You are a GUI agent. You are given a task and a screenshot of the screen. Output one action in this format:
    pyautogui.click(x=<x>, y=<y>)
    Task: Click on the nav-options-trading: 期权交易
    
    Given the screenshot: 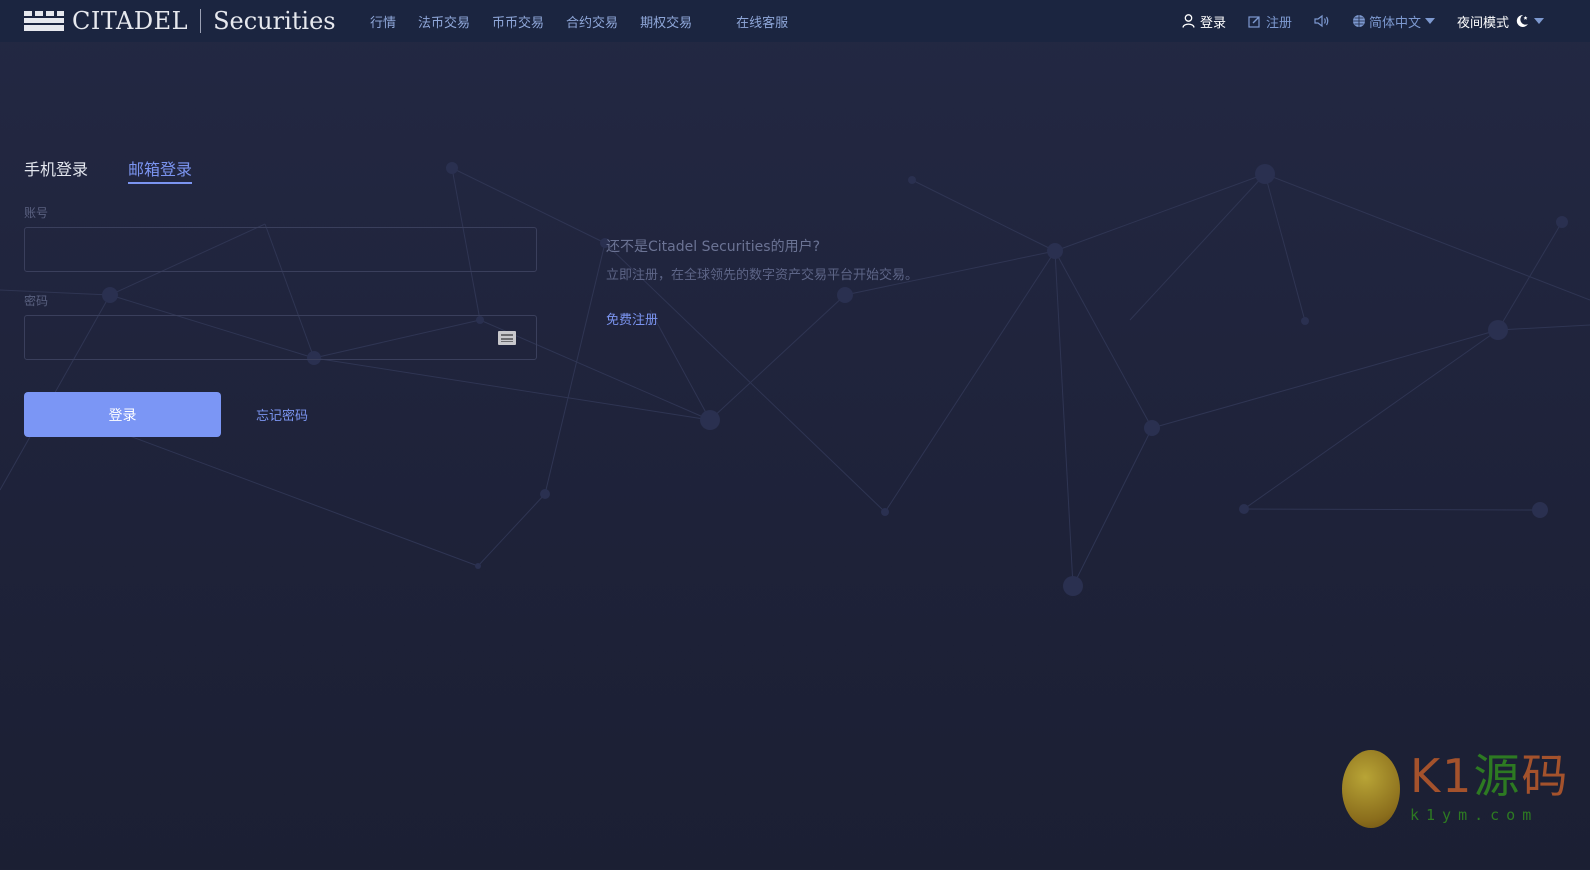 What is the action you would take?
    pyautogui.click(x=666, y=21)
    